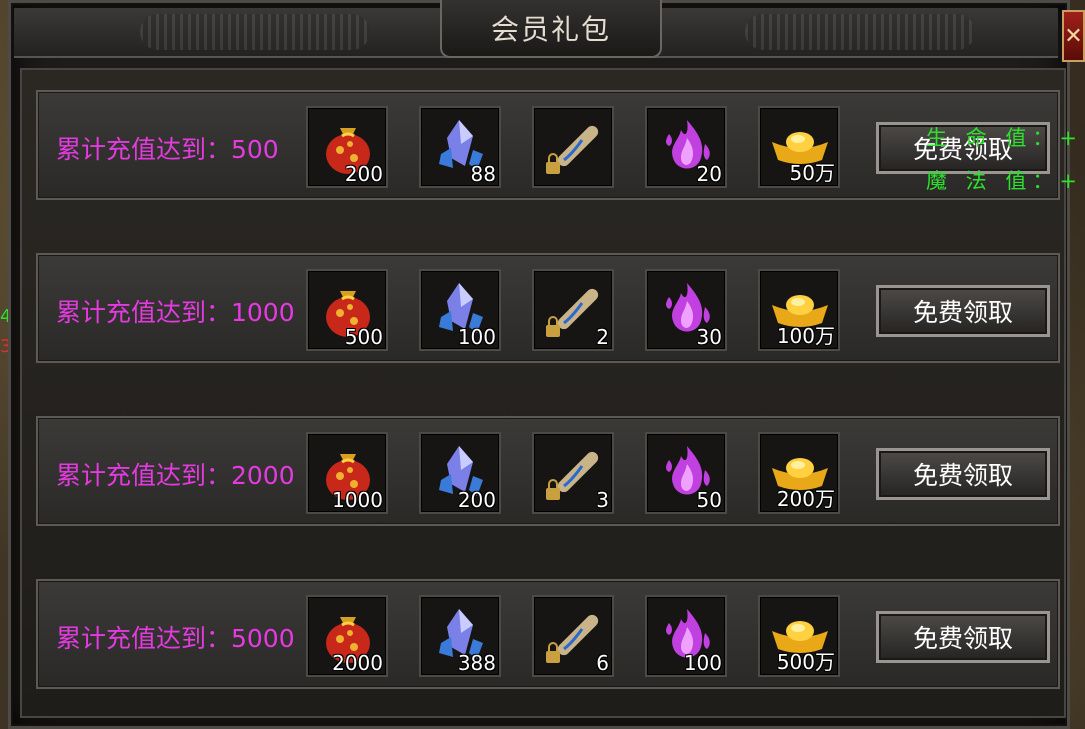 This screenshot has height=729, width=1085. I want to click on reward-row: 累计充值达到：2000 1000 200 3 50 200万 免费领取, so click(548, 471).